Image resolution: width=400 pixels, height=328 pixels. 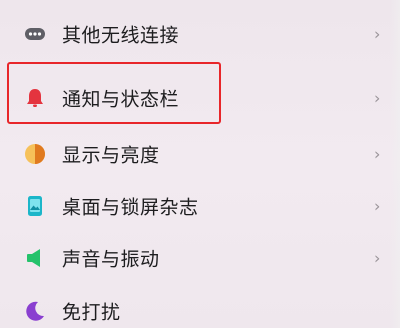 What do you see at coordinates (91, 312) in the screenshot?
I see `settings-item-label: 免打扰` at bounding box center [91, 312].